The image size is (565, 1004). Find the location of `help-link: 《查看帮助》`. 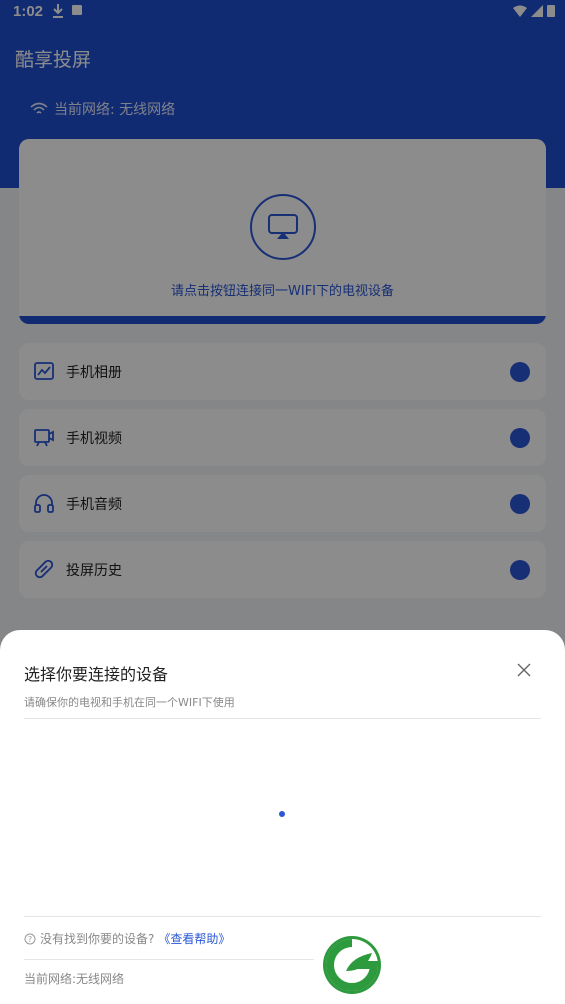

help-link: 《查看帮助》 is located at coordinates (194, 938).